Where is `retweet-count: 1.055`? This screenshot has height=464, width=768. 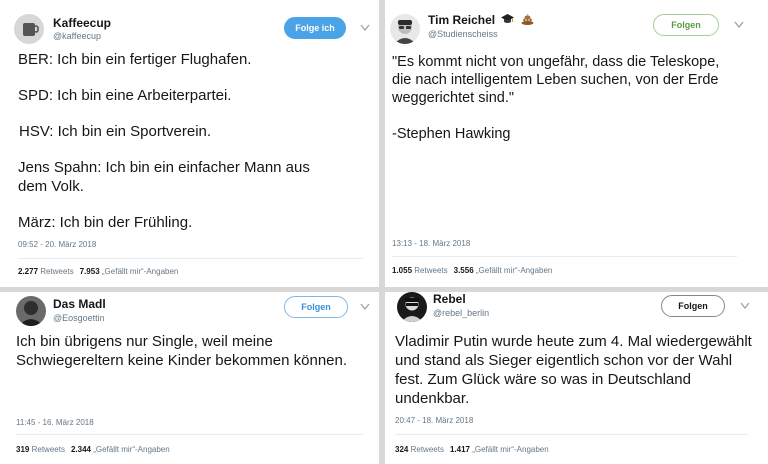 retweet-count: 1.055 is located at coordinates (402, 270).